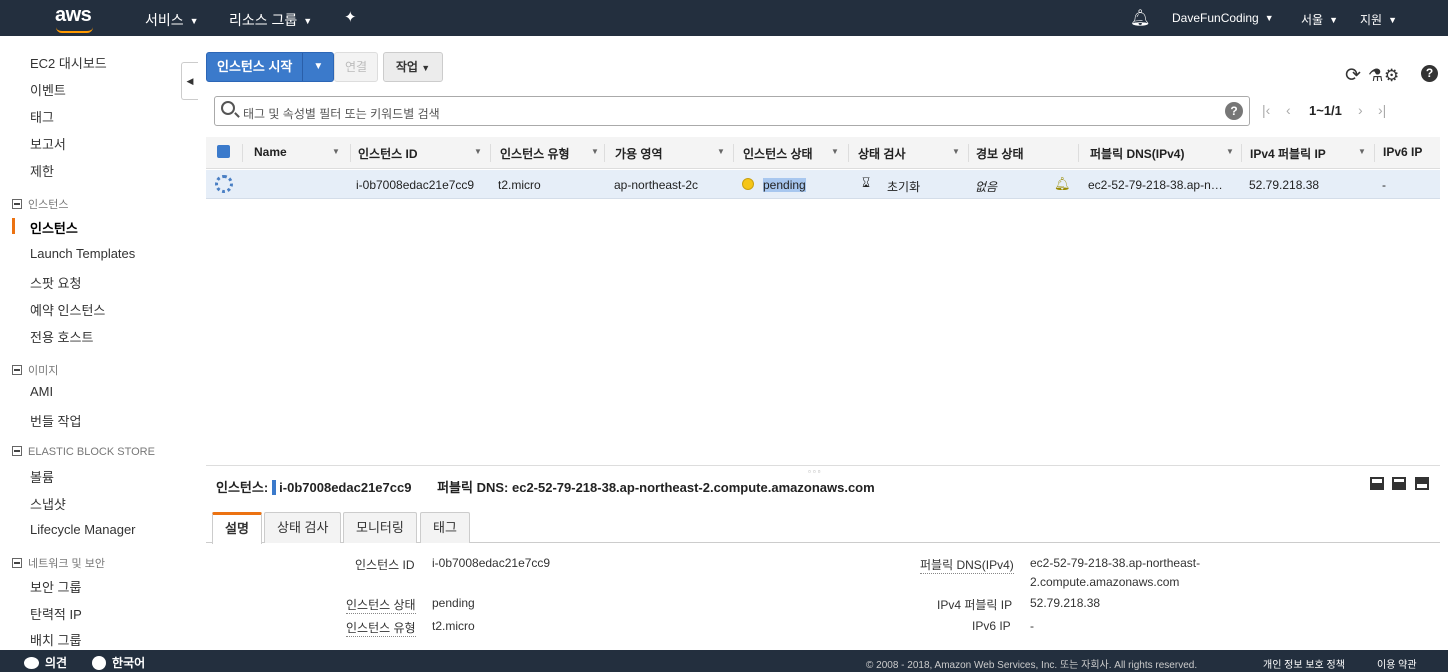 The height and width of the screenshot is (672, 1448). I want to click on gear-icon: ⚙︎, so click(1391, 76).